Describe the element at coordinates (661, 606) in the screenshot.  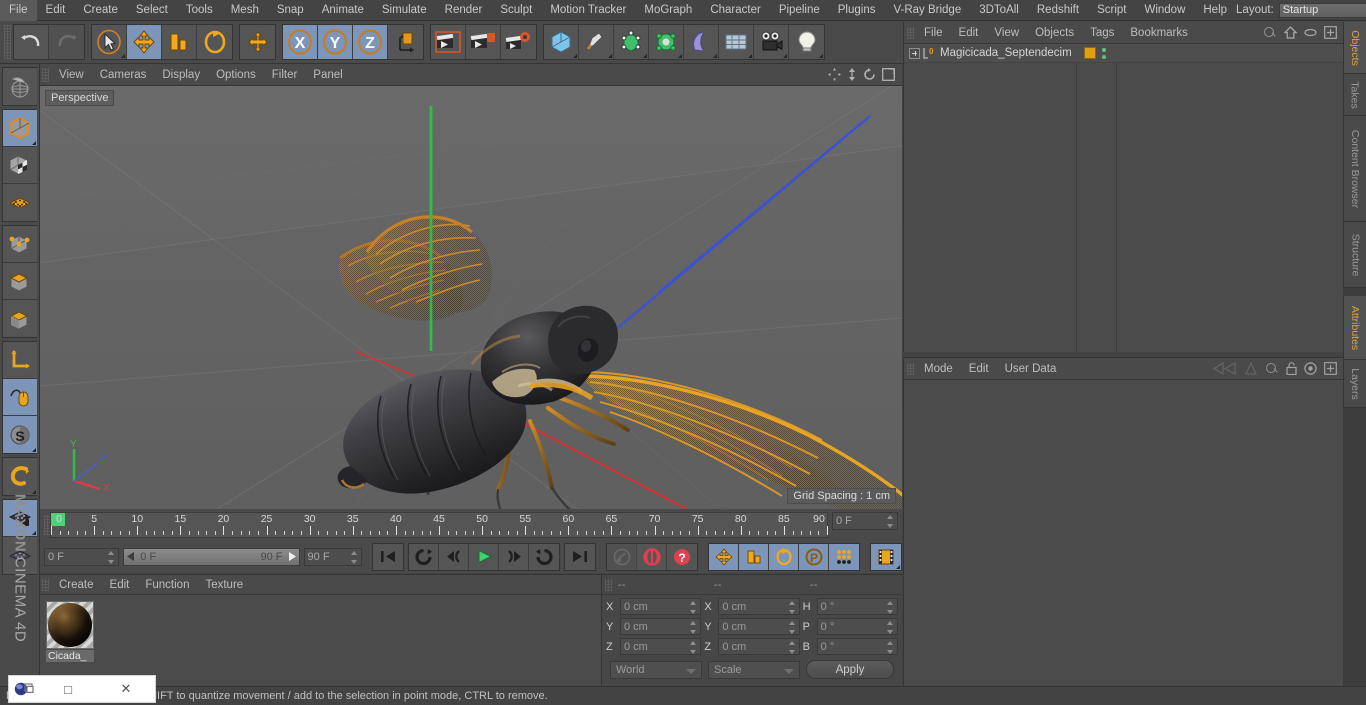
I see `field-pos-x: 0 cm` at that location.